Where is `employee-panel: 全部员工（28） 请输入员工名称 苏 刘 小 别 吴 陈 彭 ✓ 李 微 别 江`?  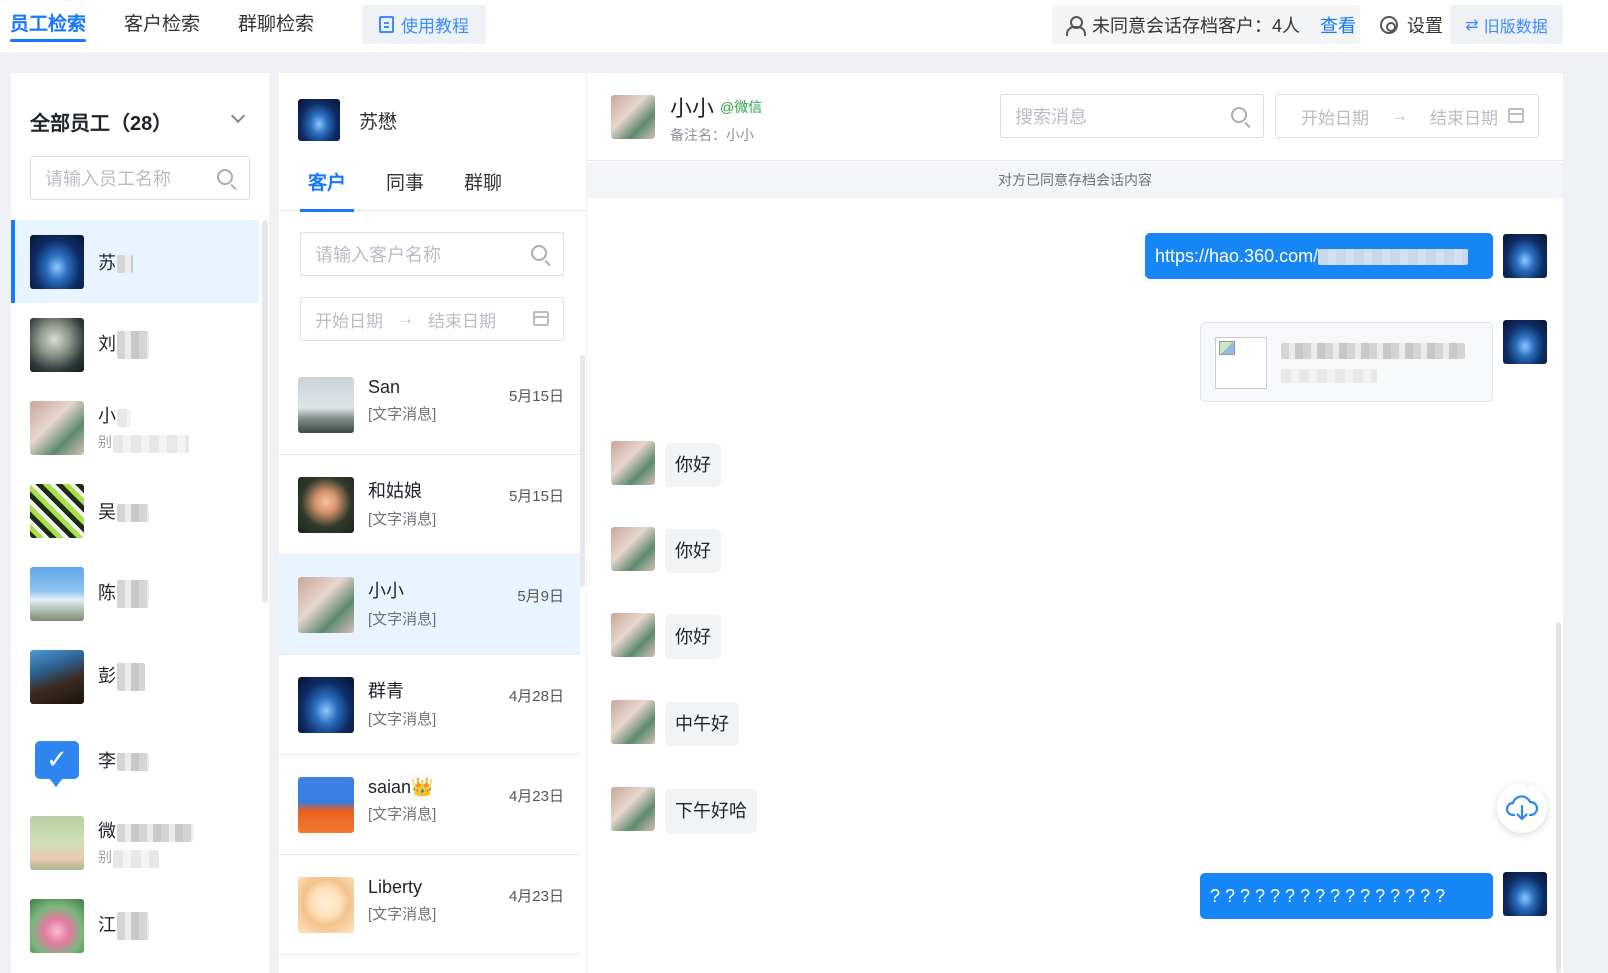 employee-panel: 全部员工（28） 请输入员工名称 苏 刘 小 别 吴 陈 彭 ✓ 李 微 别 江 is located at coordinates (140, 523).